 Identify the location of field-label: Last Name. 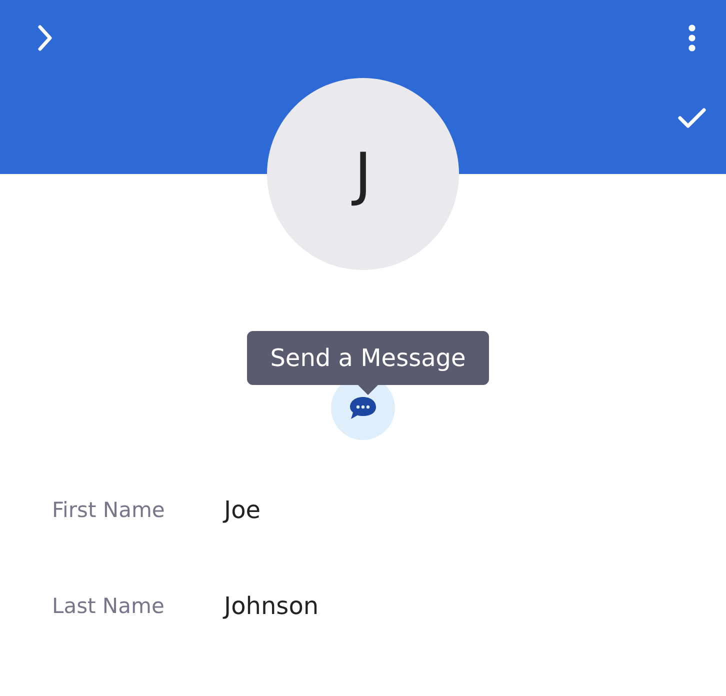
(109, 606).